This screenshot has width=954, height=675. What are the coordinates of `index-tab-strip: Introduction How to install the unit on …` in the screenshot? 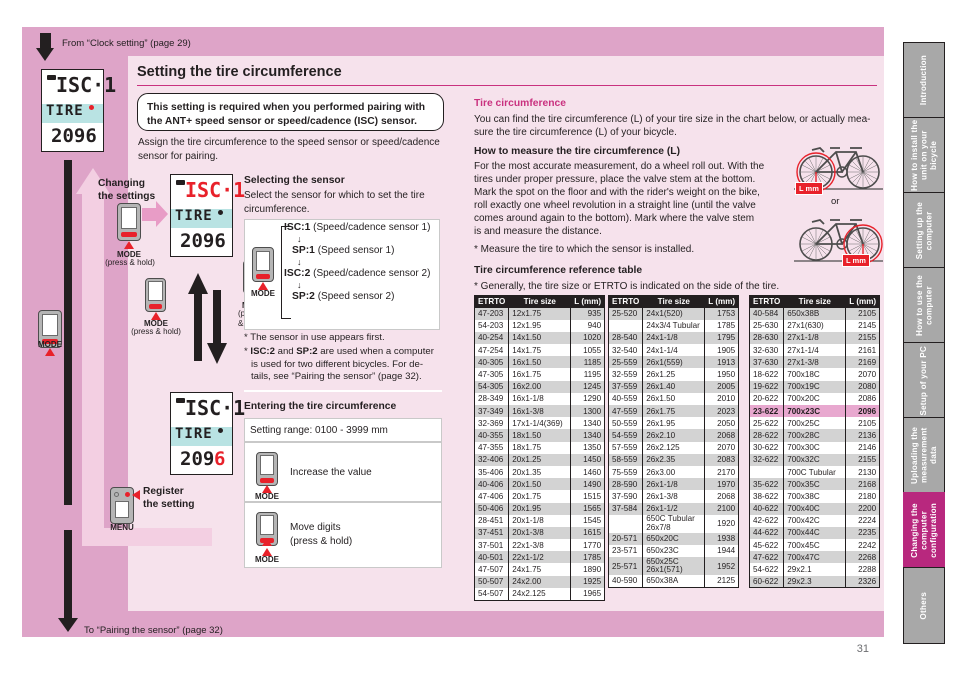 It's located at (922, 337).